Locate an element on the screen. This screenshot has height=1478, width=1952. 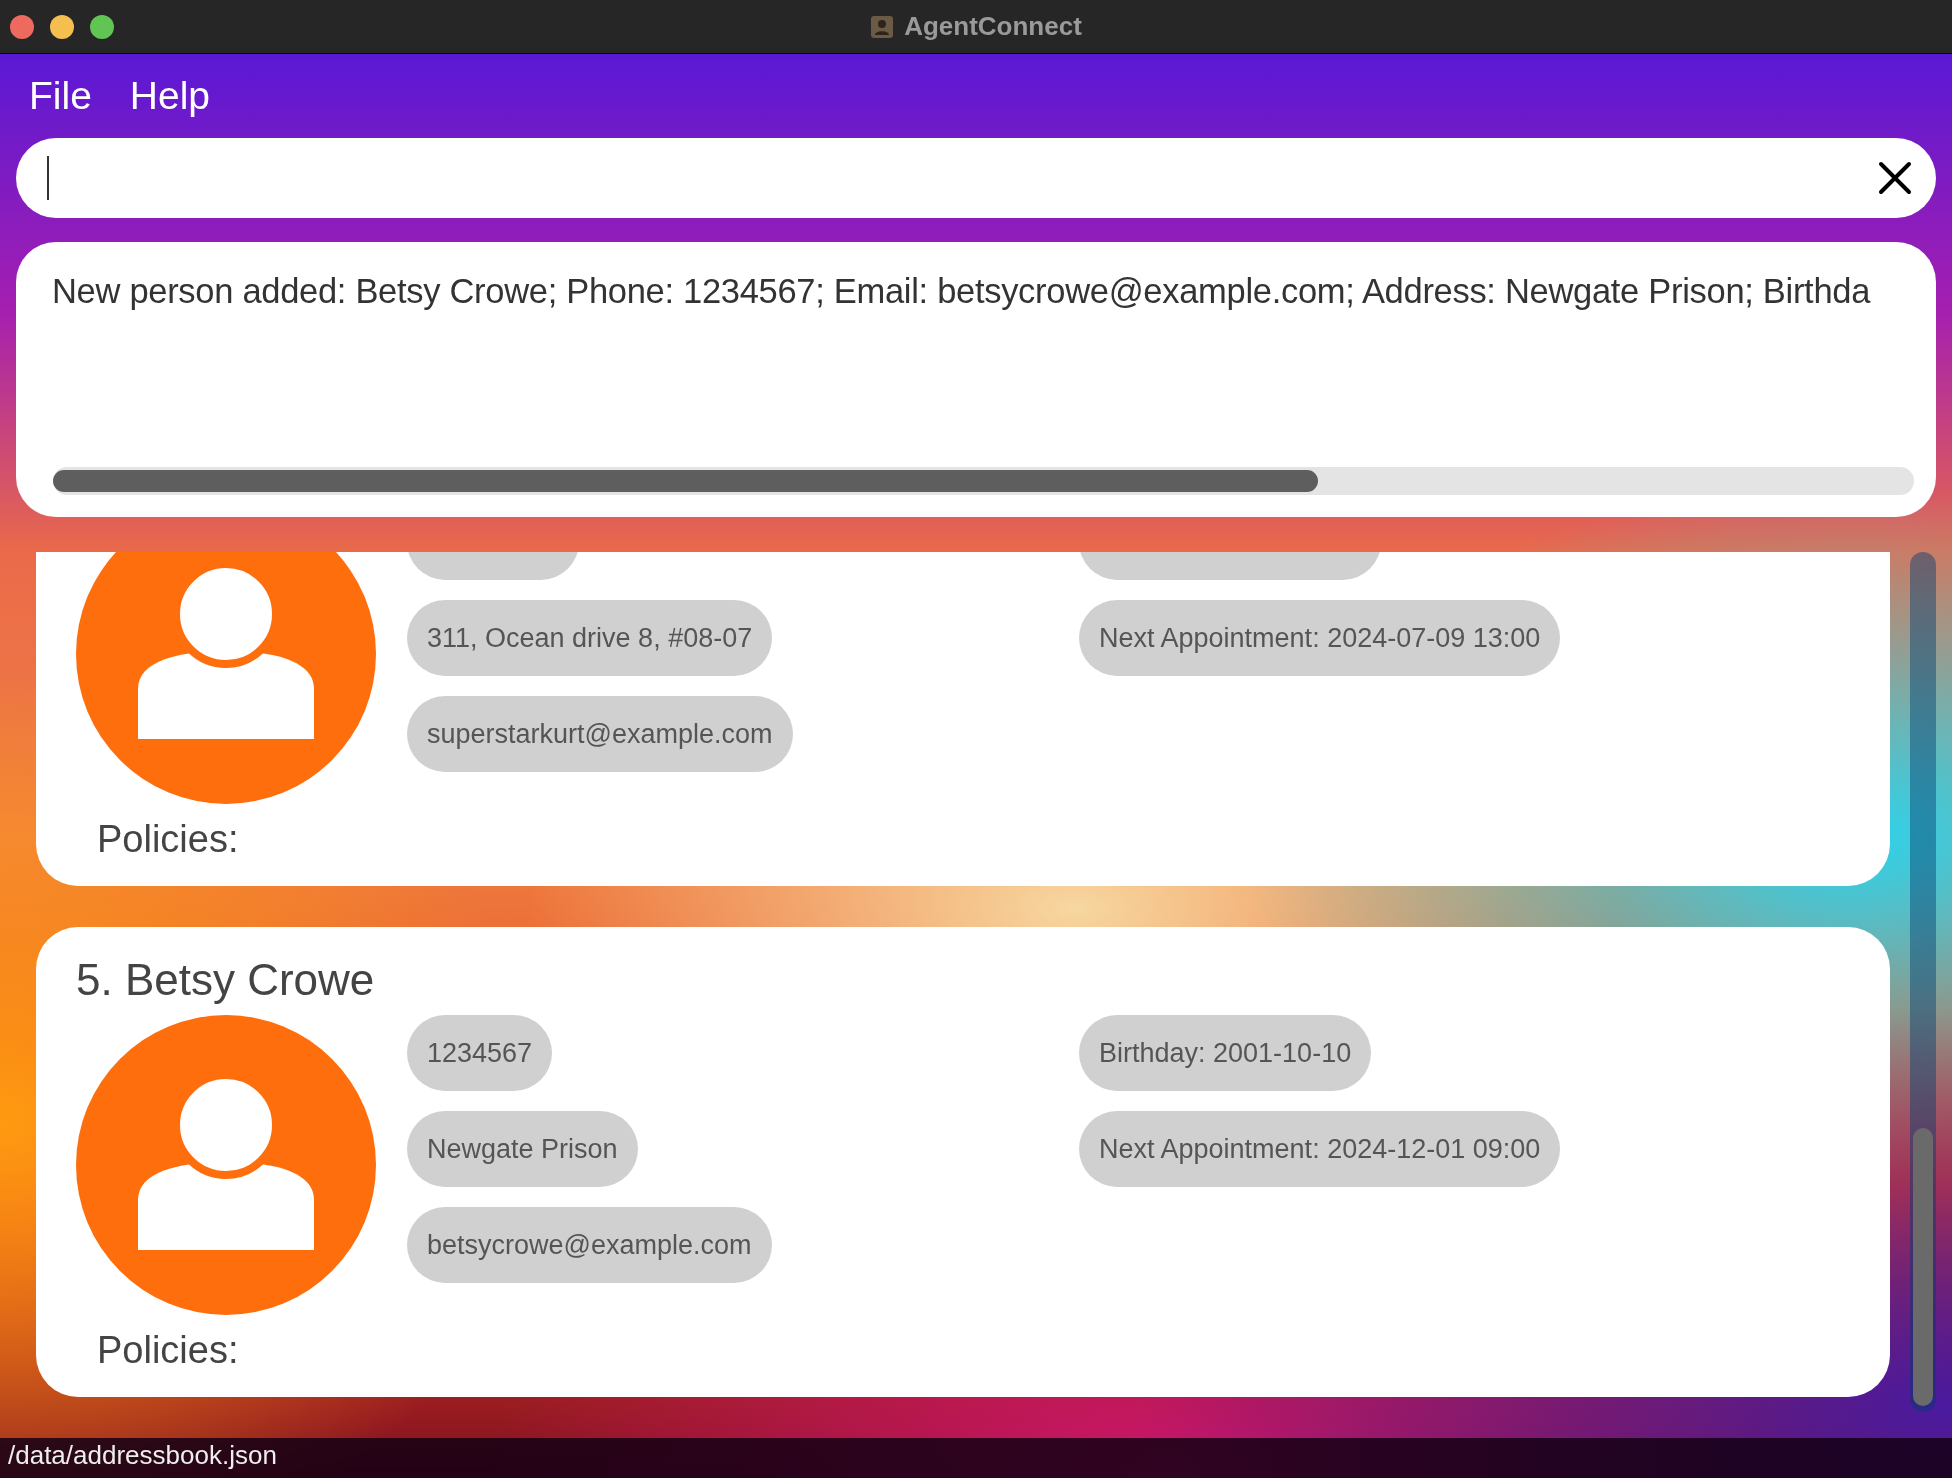
close-window-button is located at coordinates (22, 26).